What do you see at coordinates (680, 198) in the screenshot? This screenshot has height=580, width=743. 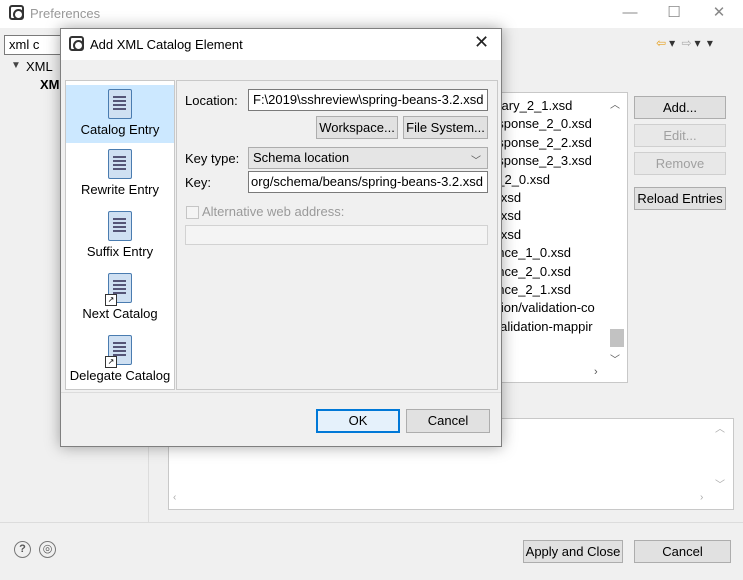 I see `reload-entries-button: Reload Entries` at bounding box center [680, 198].